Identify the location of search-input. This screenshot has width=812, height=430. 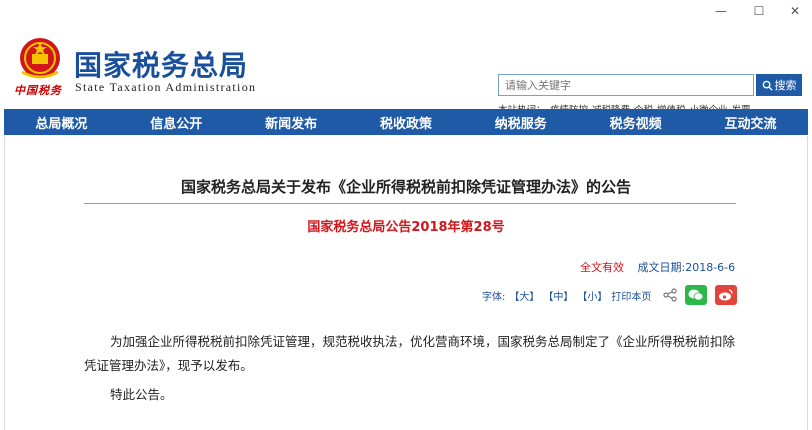
(626, 85).